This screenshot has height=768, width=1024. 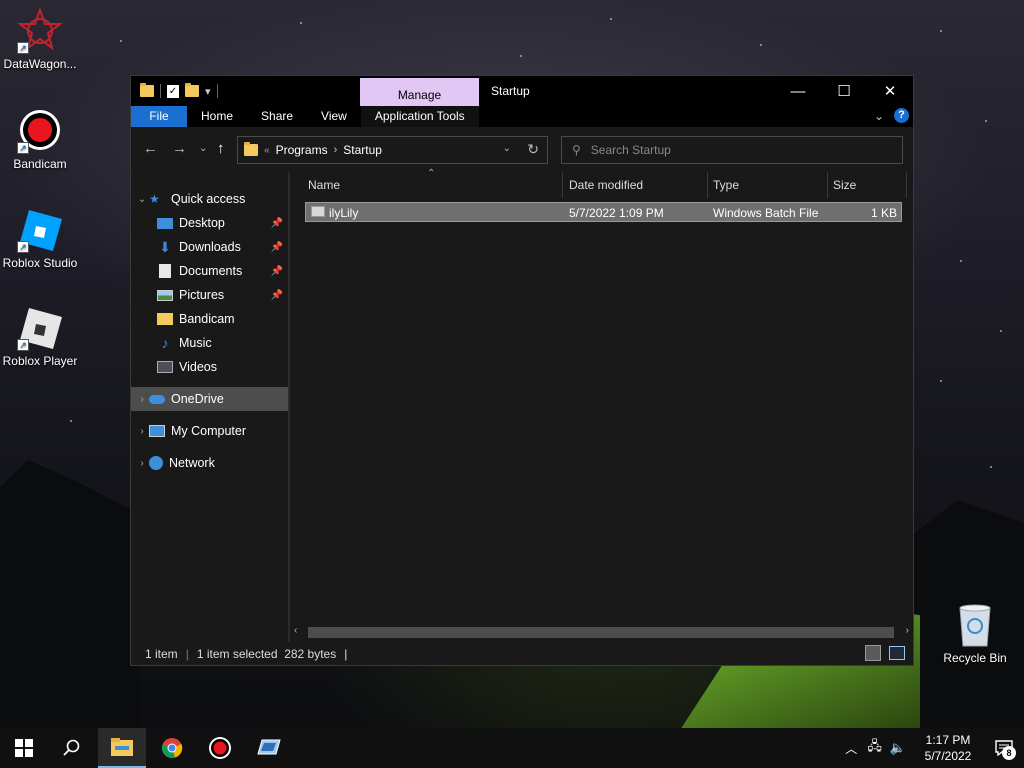 What do you see at coordinates (209, 199) in the screenshot?
I see `nav-quick-access: ⌄ ★ Quick access` at bounding box center [209, 199].